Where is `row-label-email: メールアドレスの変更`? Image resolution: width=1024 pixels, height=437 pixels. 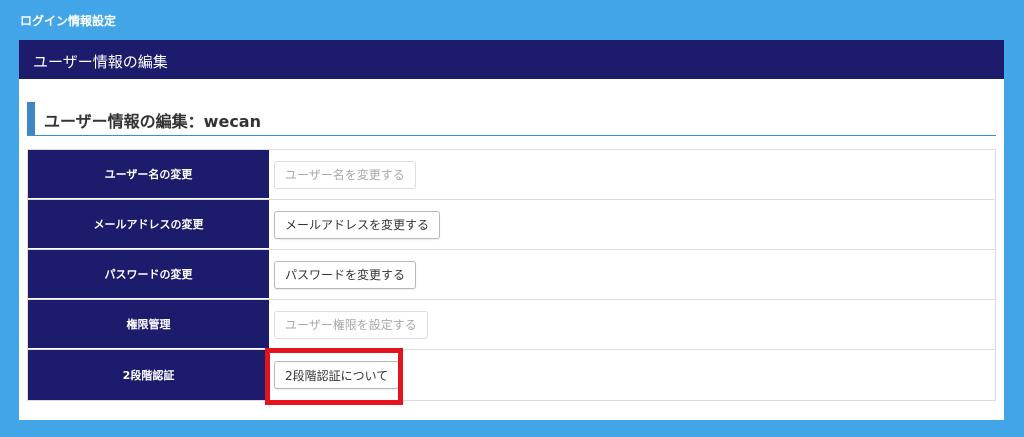
row-label-email: メールアドレスの変更 is located at coordinates (148, 224).